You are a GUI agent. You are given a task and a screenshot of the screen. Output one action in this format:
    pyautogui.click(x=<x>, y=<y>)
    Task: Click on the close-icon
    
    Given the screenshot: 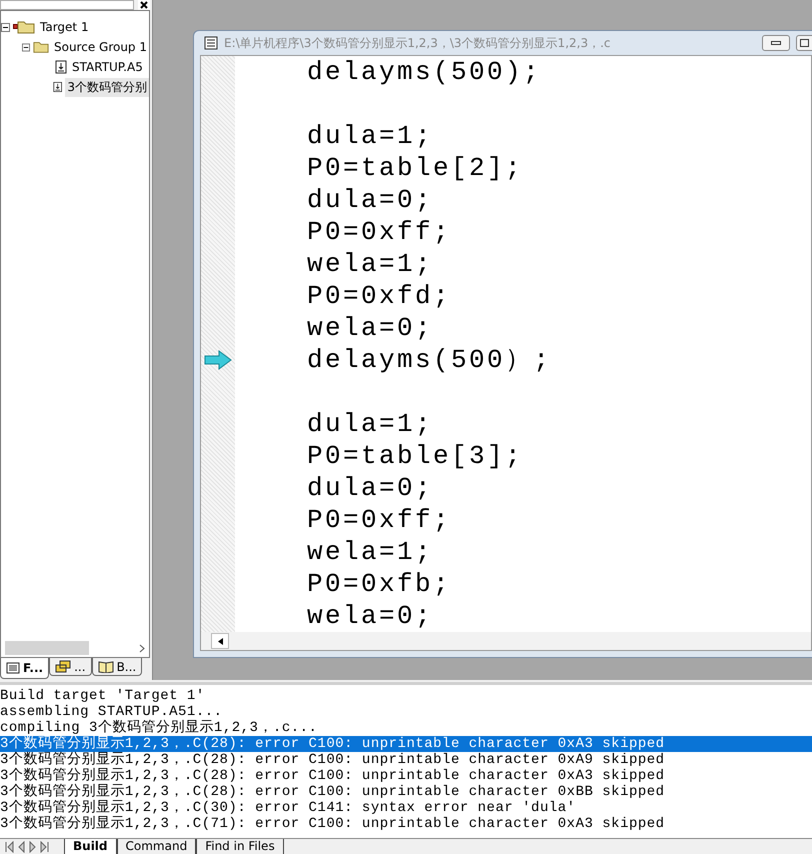 What is the action you would take?
    pyautogui.click(x=144, y=5)
    